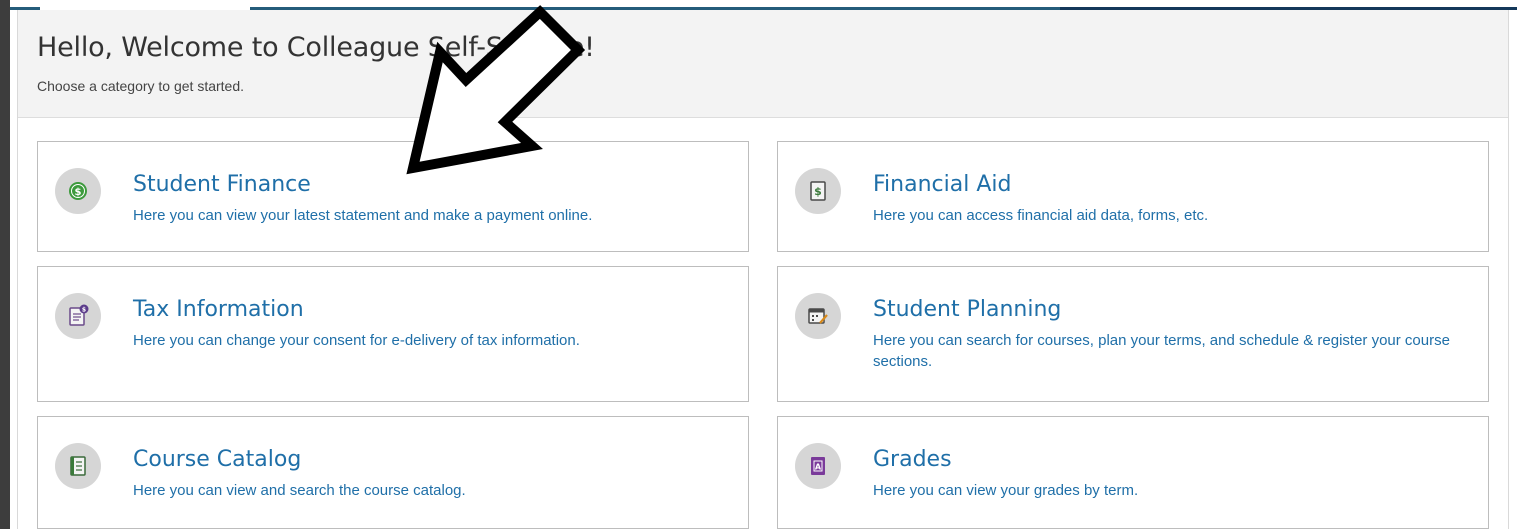 This screenshot has height=529, width=1517. Describe the element at coordinates (5, 264) in the screenshot. I see `left-edge-bar` at that location.